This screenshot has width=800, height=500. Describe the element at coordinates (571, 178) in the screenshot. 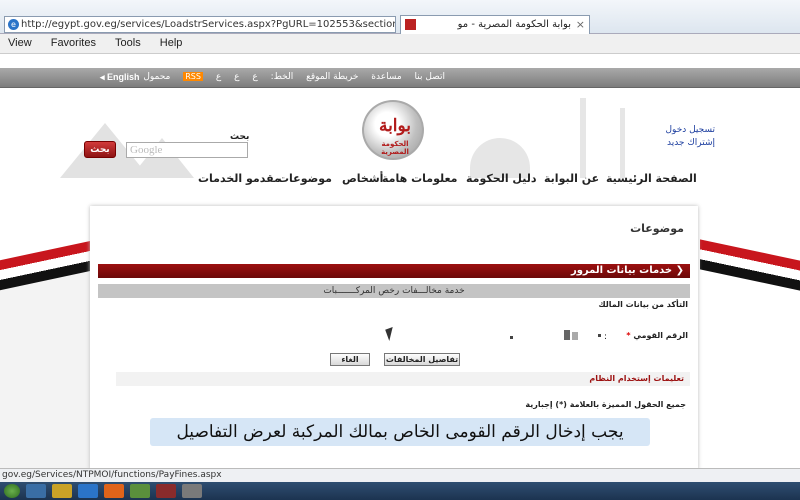

I see `nav-about: عن البوابة` at that location.